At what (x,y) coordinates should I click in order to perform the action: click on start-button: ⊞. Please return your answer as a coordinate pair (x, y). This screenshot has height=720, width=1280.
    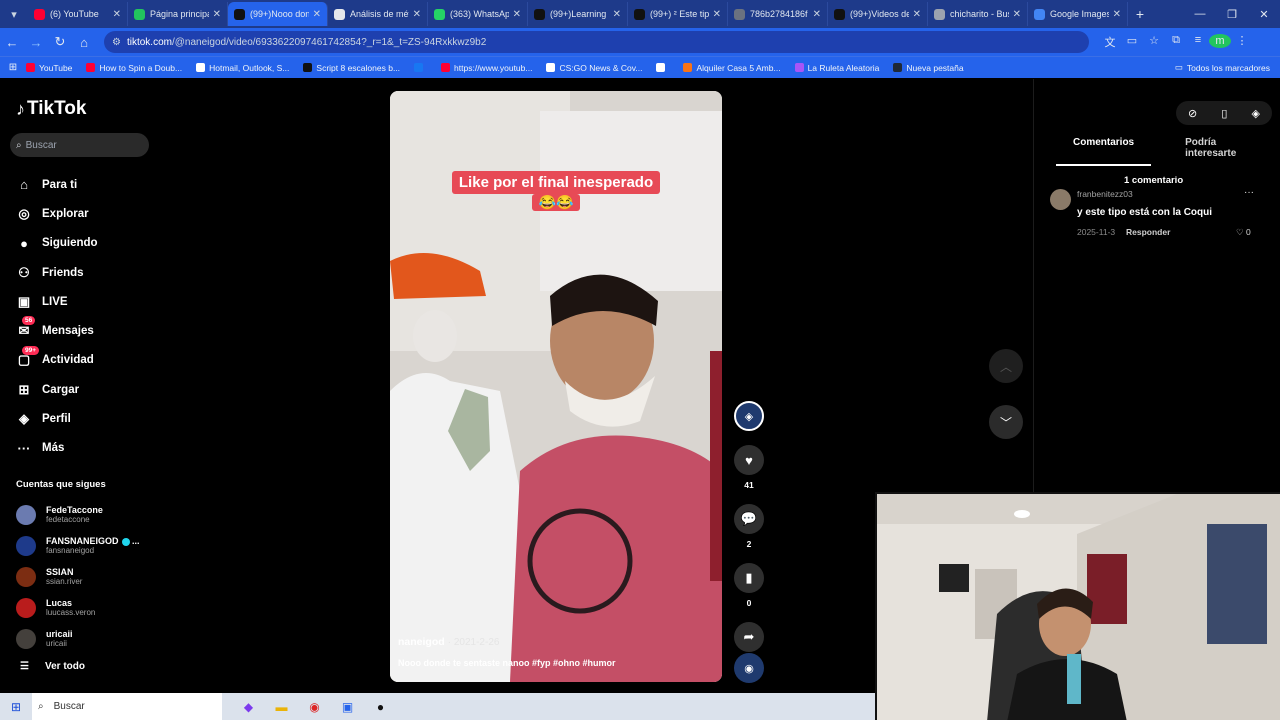
    Looking at the image, I should click on (16, 707).